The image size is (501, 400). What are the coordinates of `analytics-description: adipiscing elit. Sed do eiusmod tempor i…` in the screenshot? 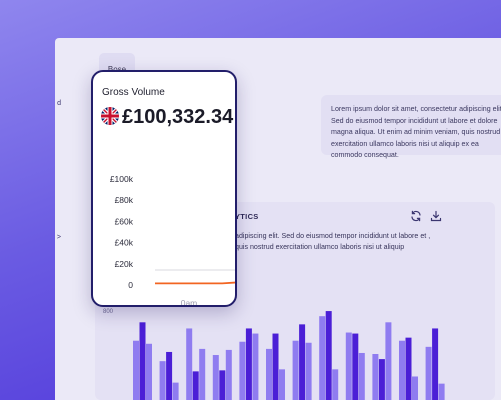 It's located at (333, 242).